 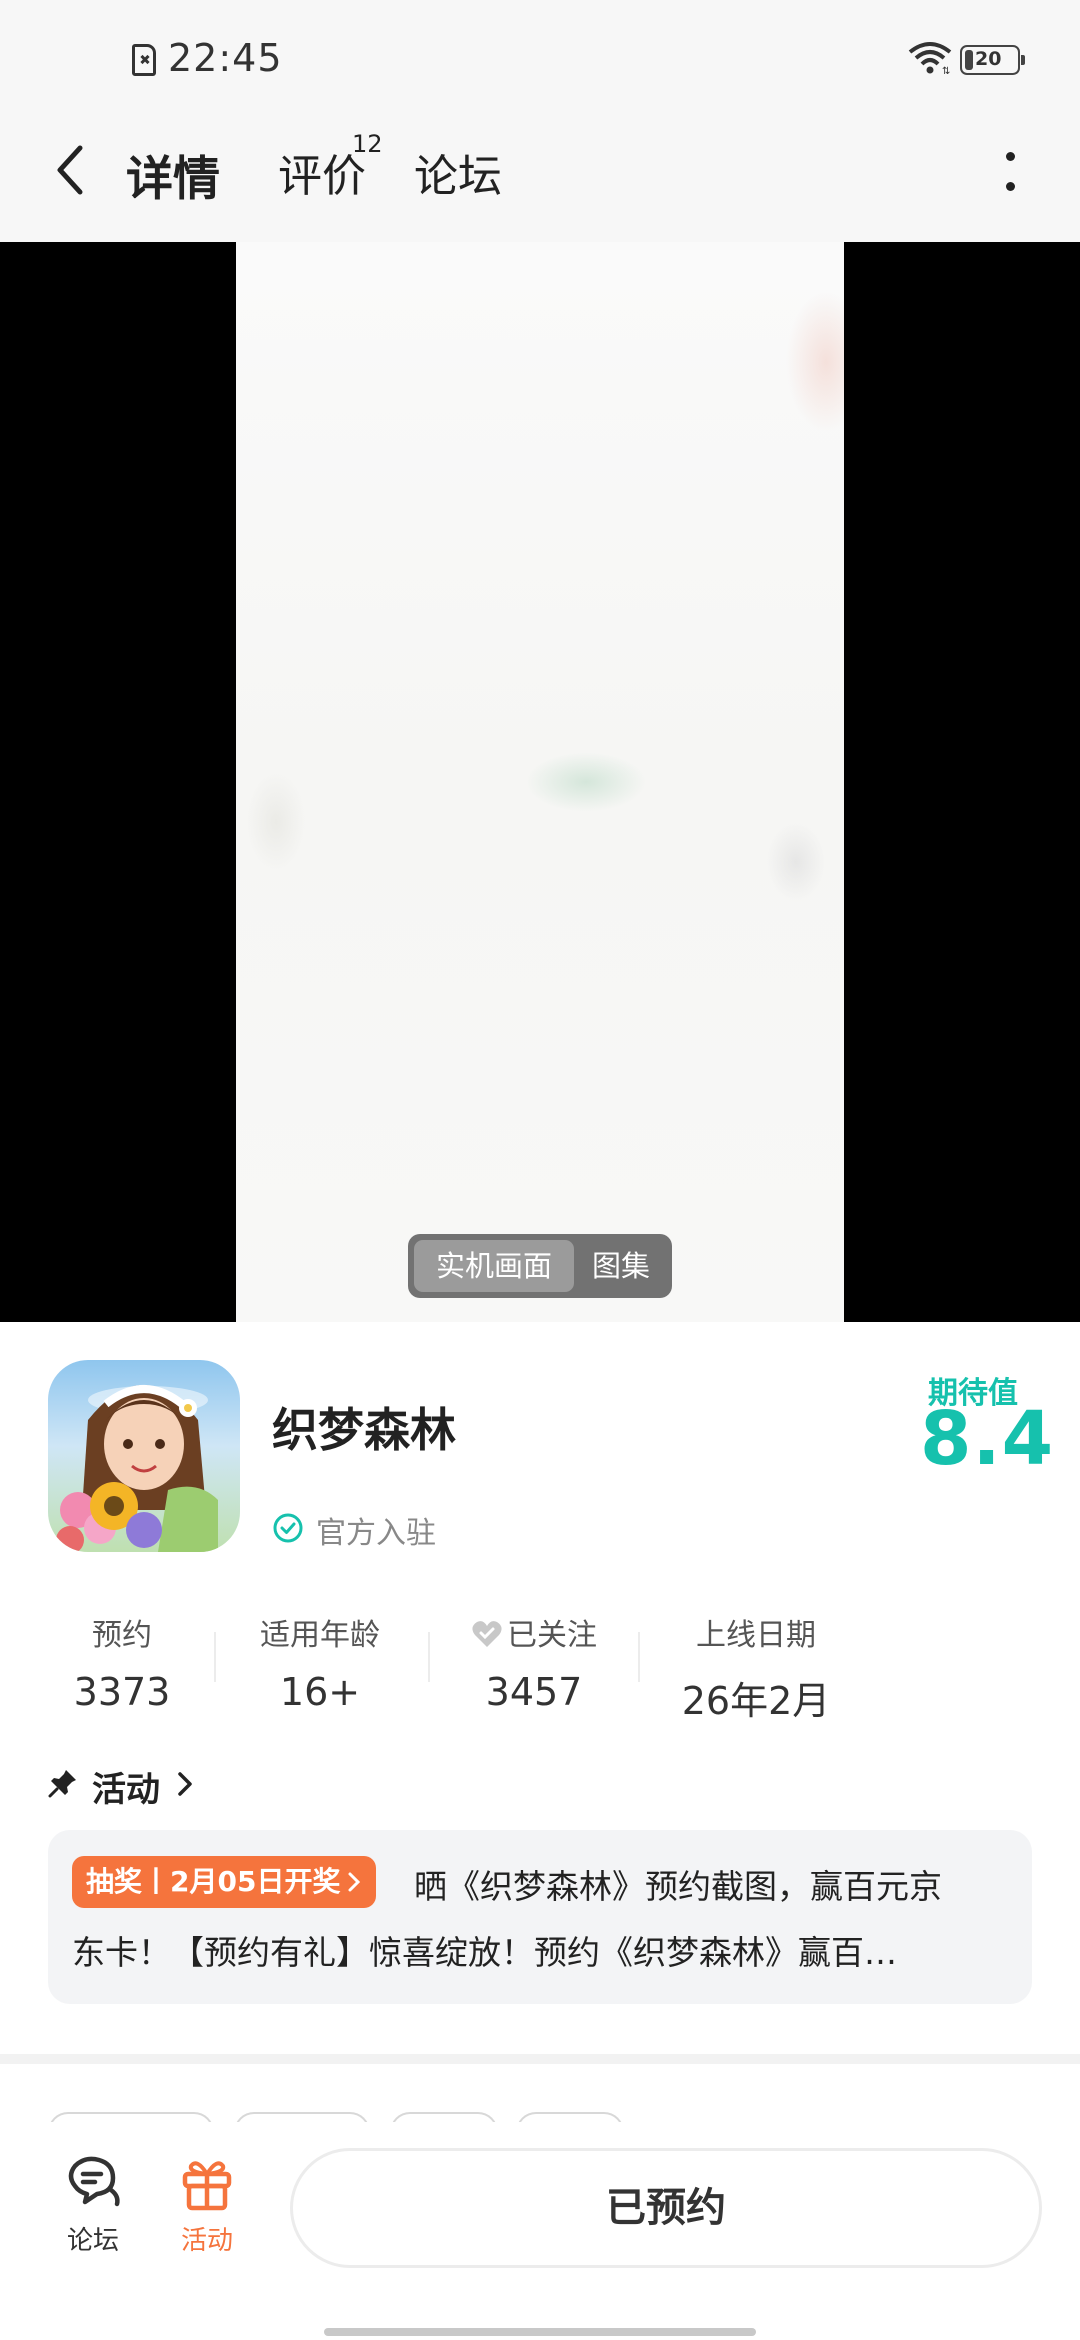 I want to click on pin-icon, so click(x=62, y=1784).